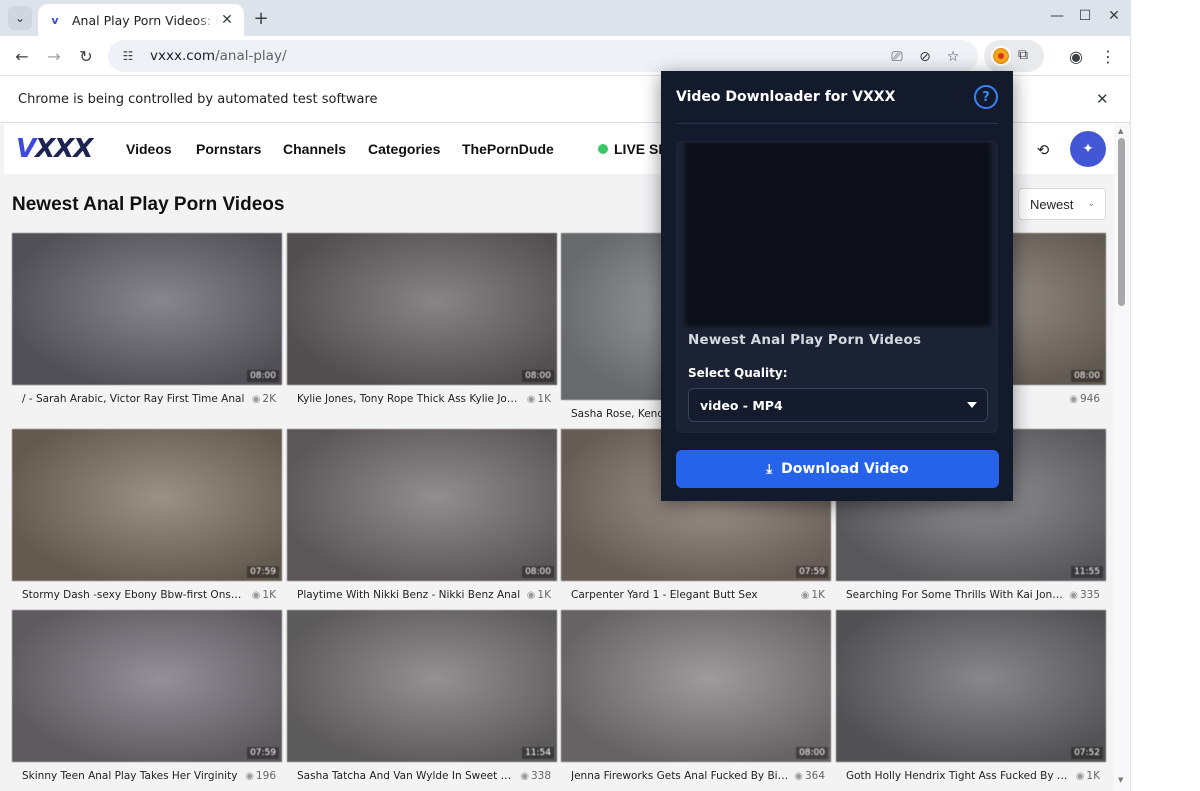 The image size is (1200, 791). I want to click on video-thumbnail: 07:52, so click(971, 686).